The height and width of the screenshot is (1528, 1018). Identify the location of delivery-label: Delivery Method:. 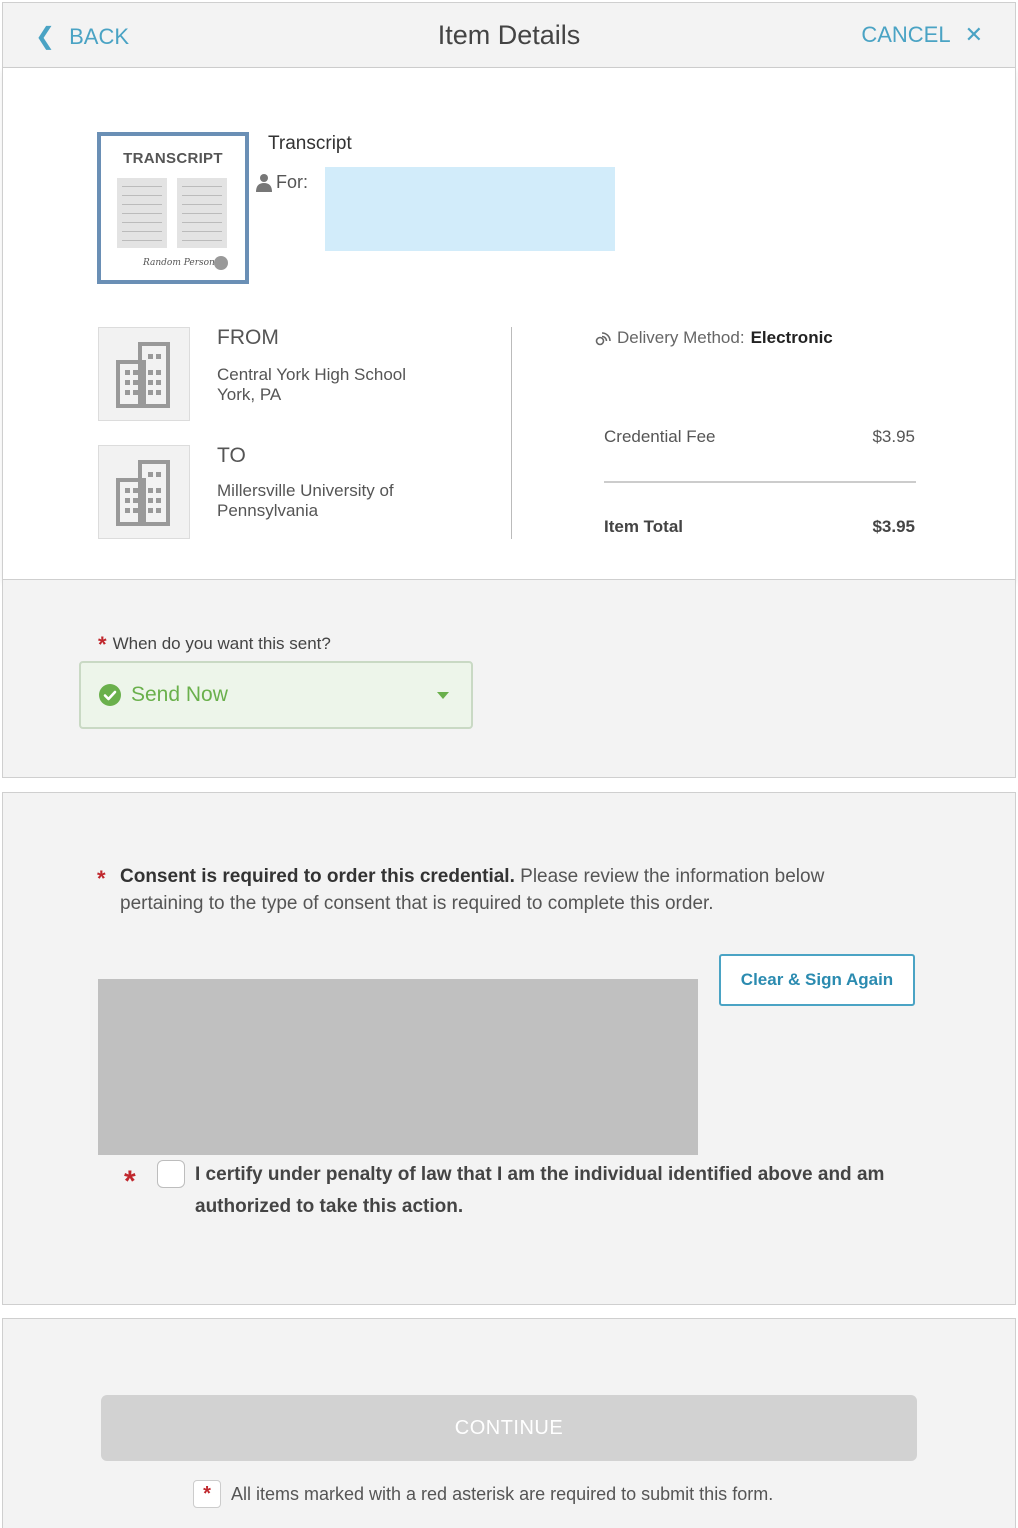
(681, 337).